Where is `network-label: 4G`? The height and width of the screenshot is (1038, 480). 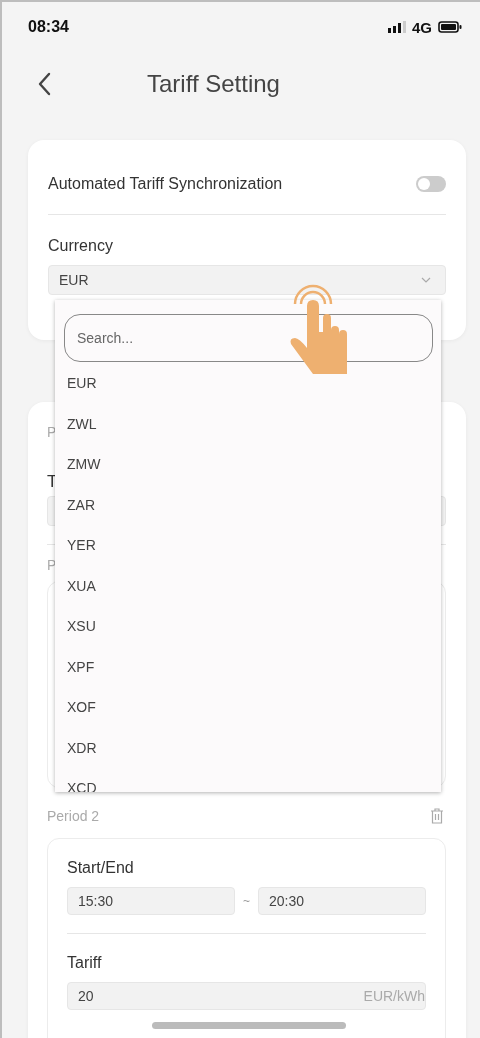
network-label: 4G is located at coordinates (422, 27).